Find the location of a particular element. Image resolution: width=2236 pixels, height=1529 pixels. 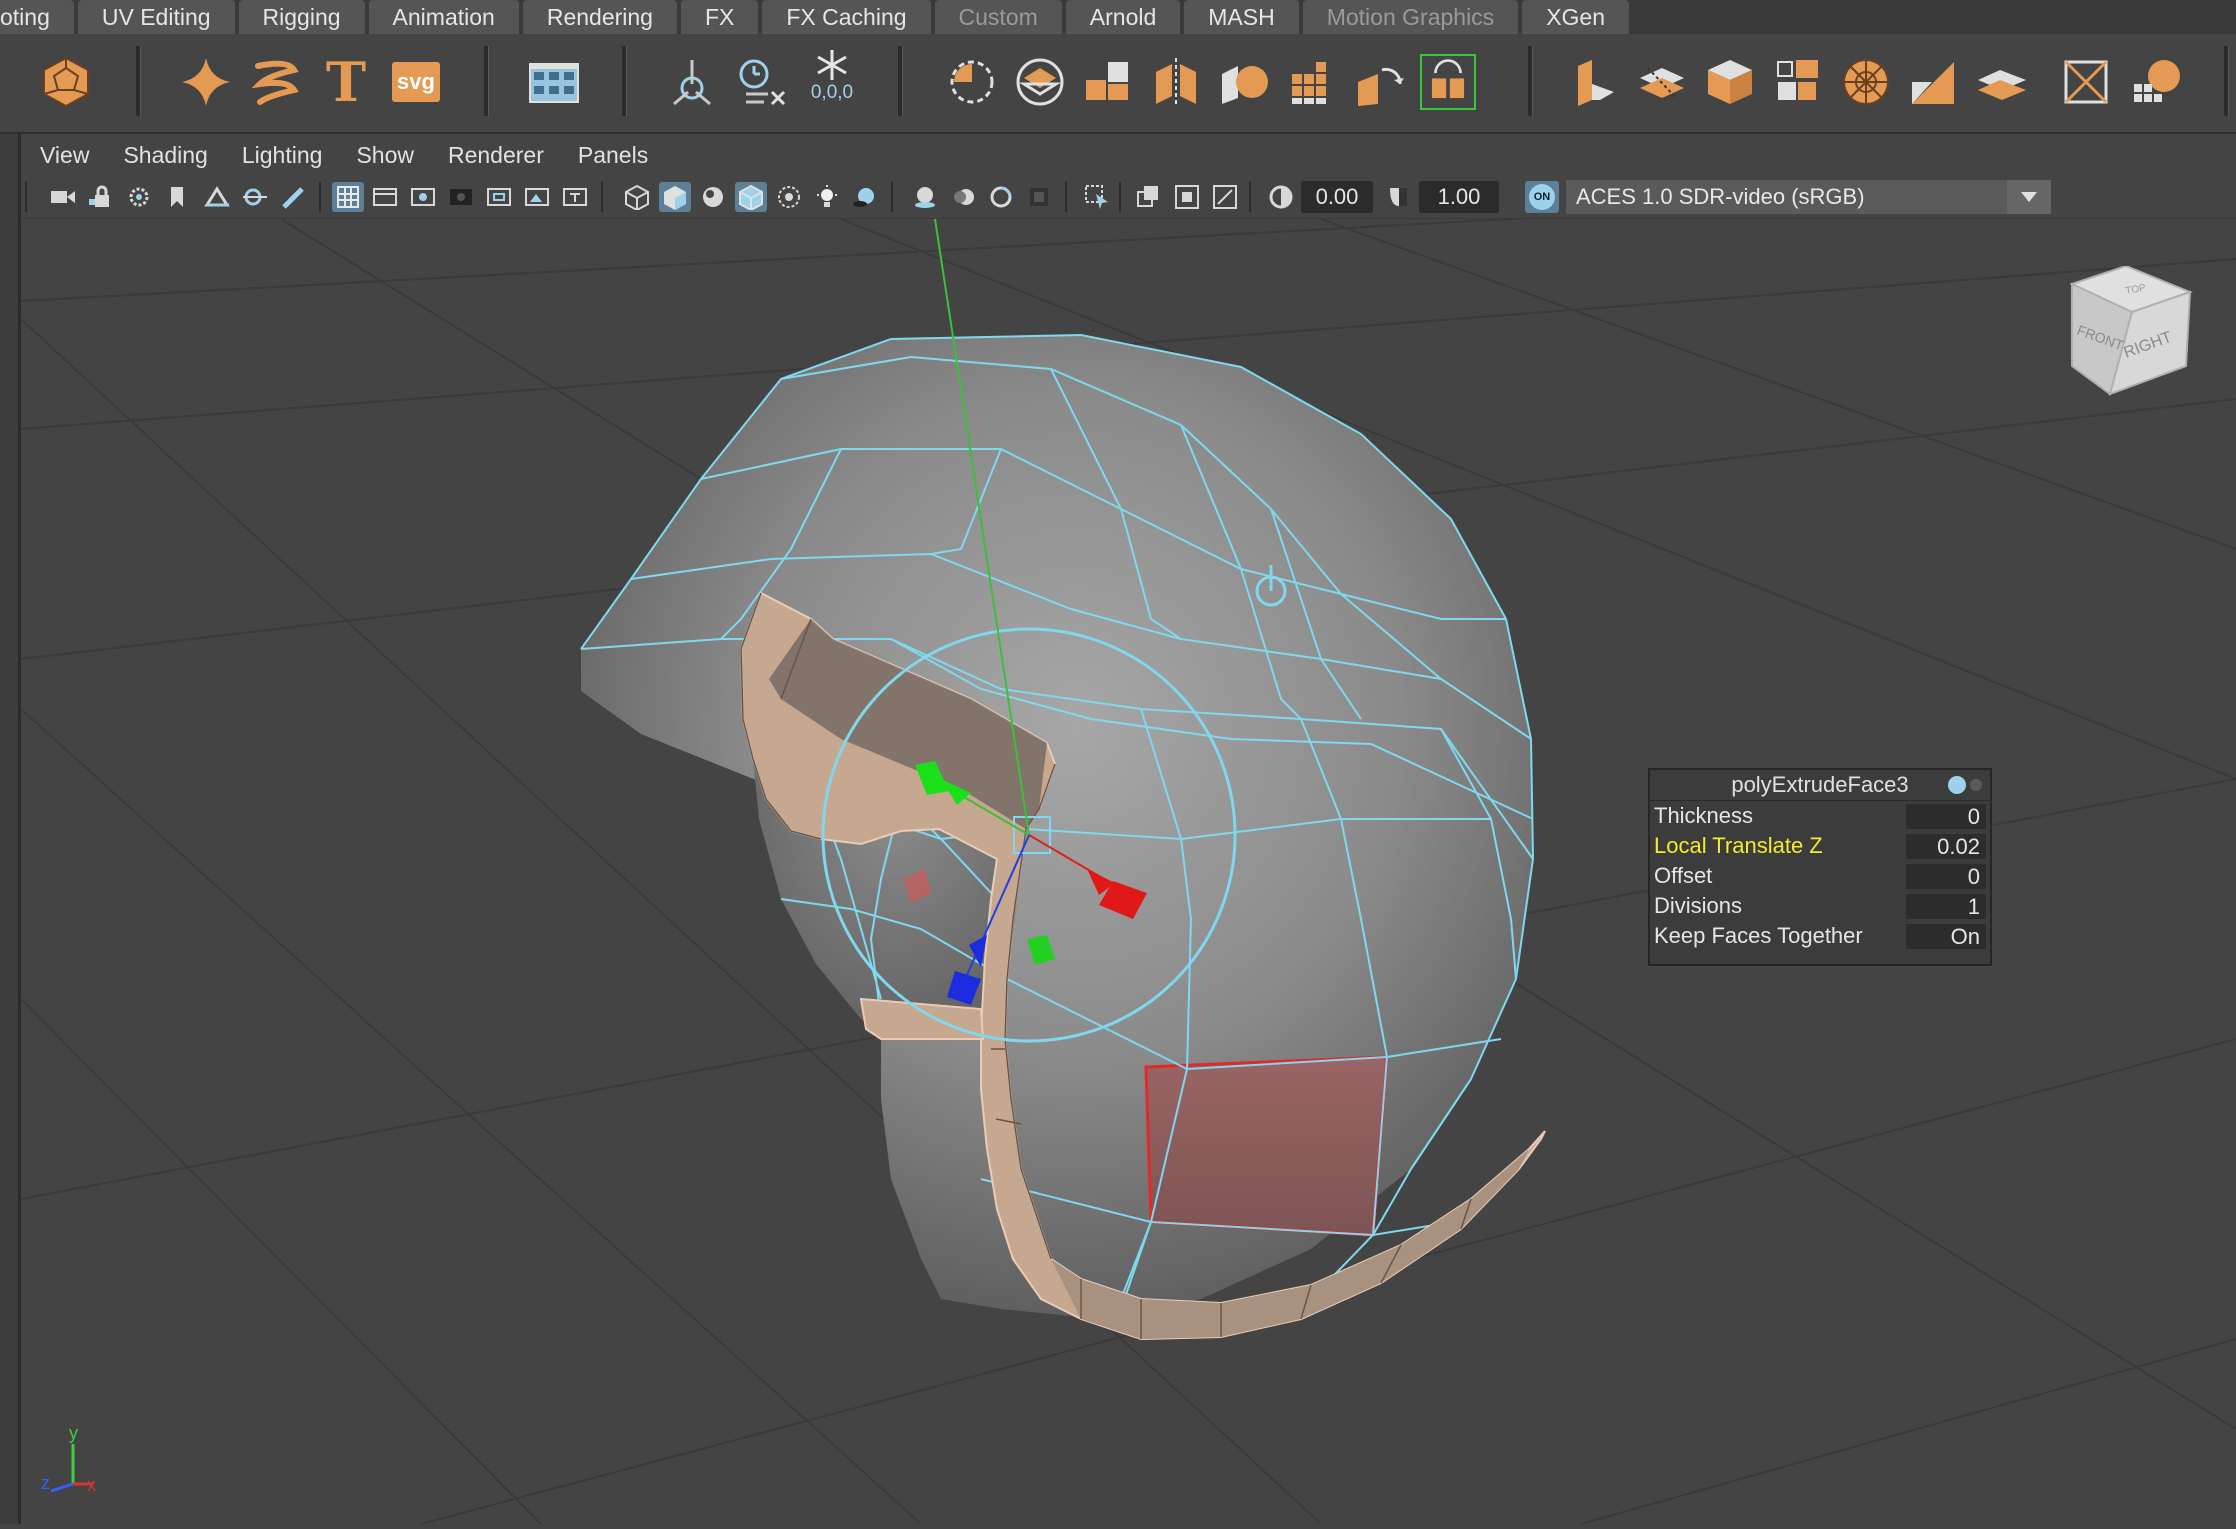

grease-pencil-icon is located at coordinates (293, 197).